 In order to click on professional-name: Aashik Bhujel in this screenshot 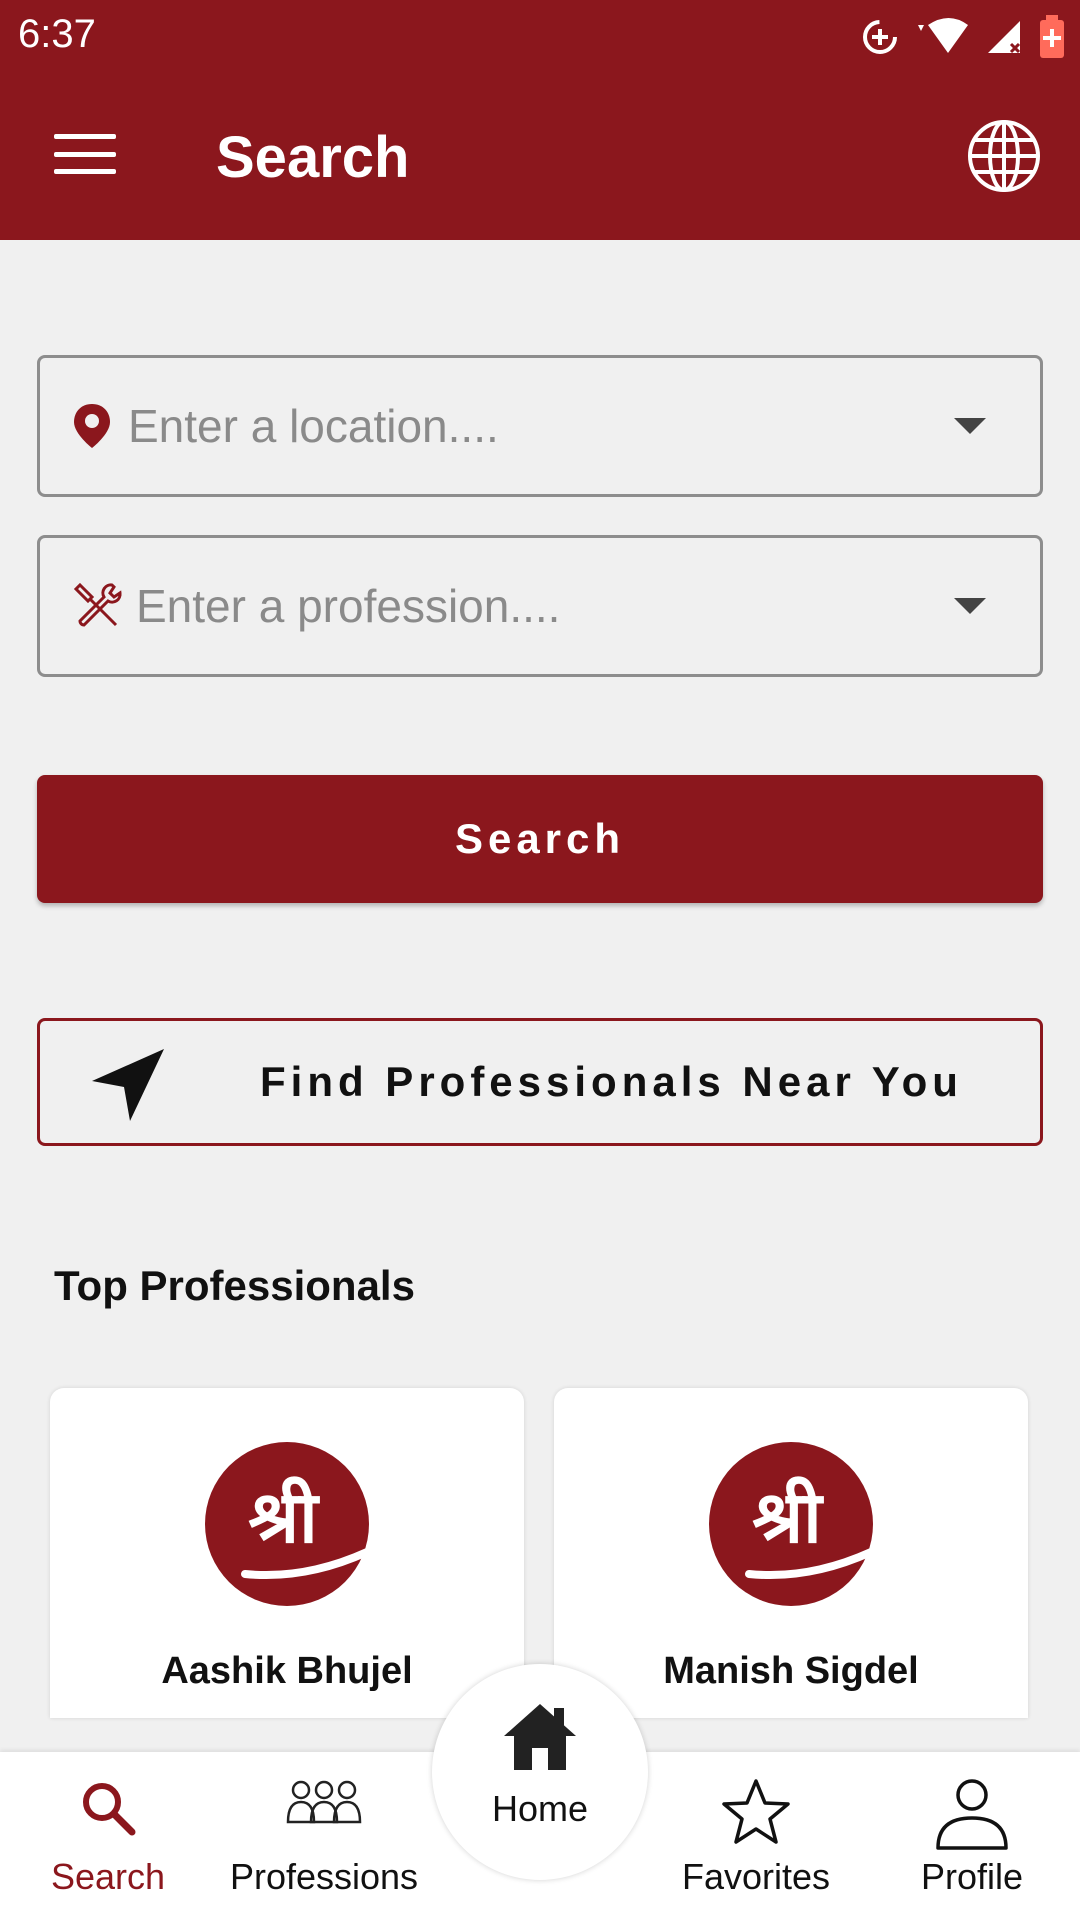, I will do `click(287, 1671)`.